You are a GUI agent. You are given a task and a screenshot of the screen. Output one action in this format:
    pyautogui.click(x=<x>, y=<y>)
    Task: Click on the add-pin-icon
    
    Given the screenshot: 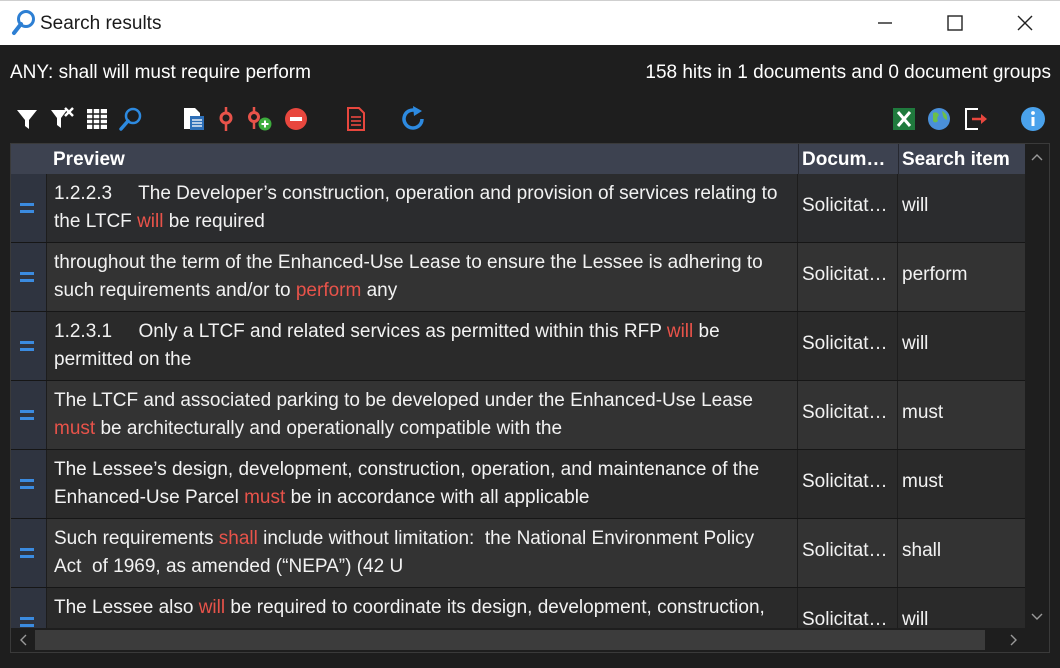 What is the action you would take?
    pyautogui.click(x=260, y=119)
    